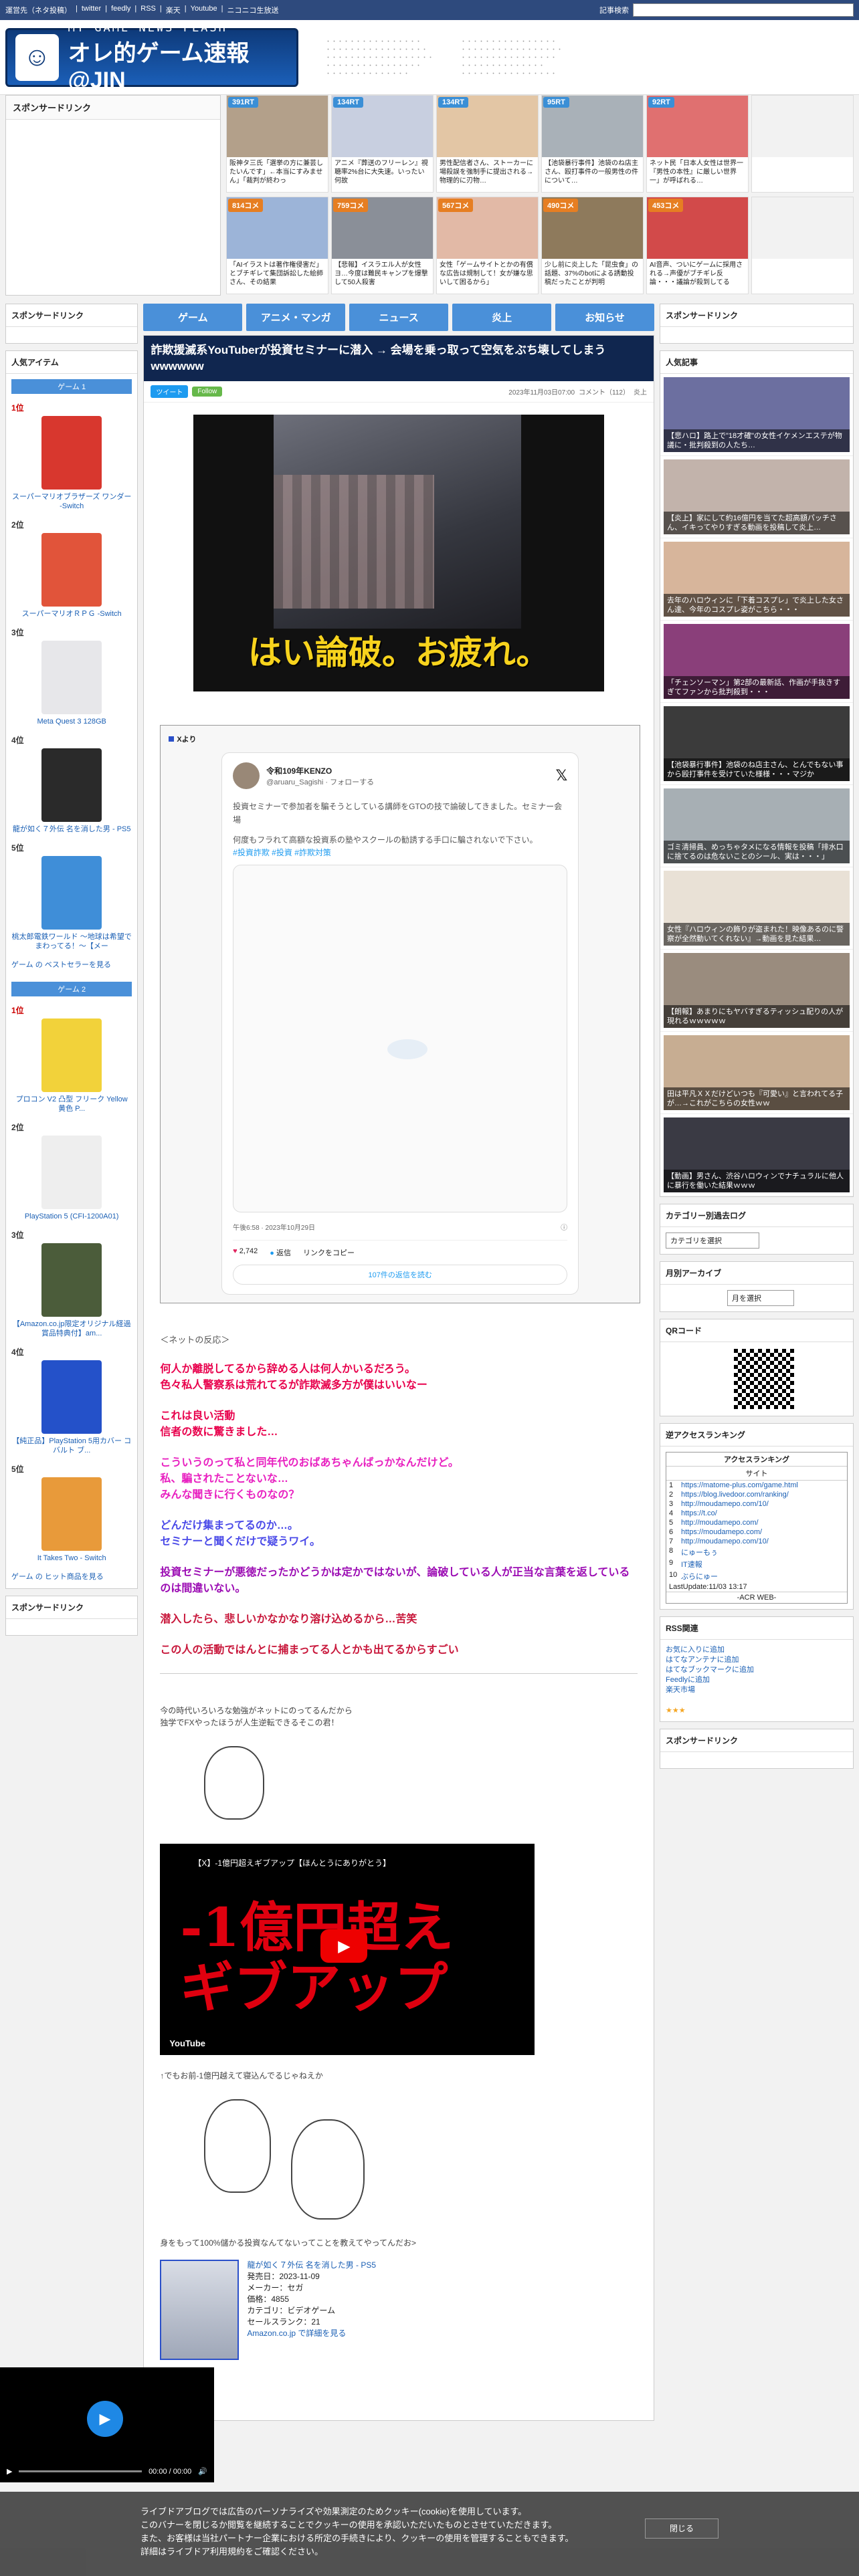  What do you see at coordinates (105, 2419) in the screenshot?
I see `play-button-icon: ▶` at bounding box center [105, 2419].